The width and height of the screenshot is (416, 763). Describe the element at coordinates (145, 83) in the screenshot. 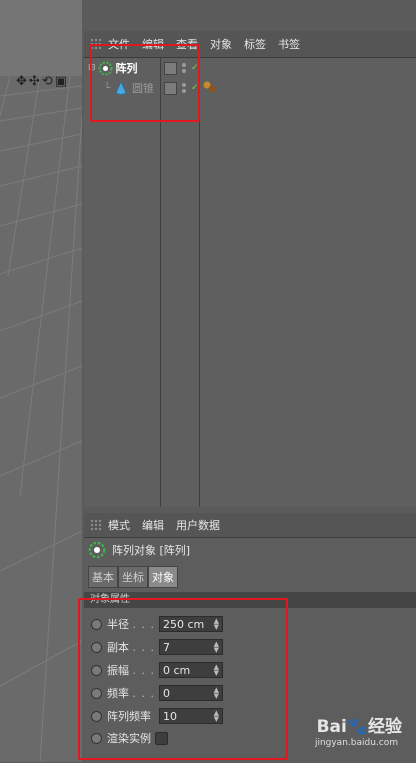

I see `highlight-box-objects` at that location.